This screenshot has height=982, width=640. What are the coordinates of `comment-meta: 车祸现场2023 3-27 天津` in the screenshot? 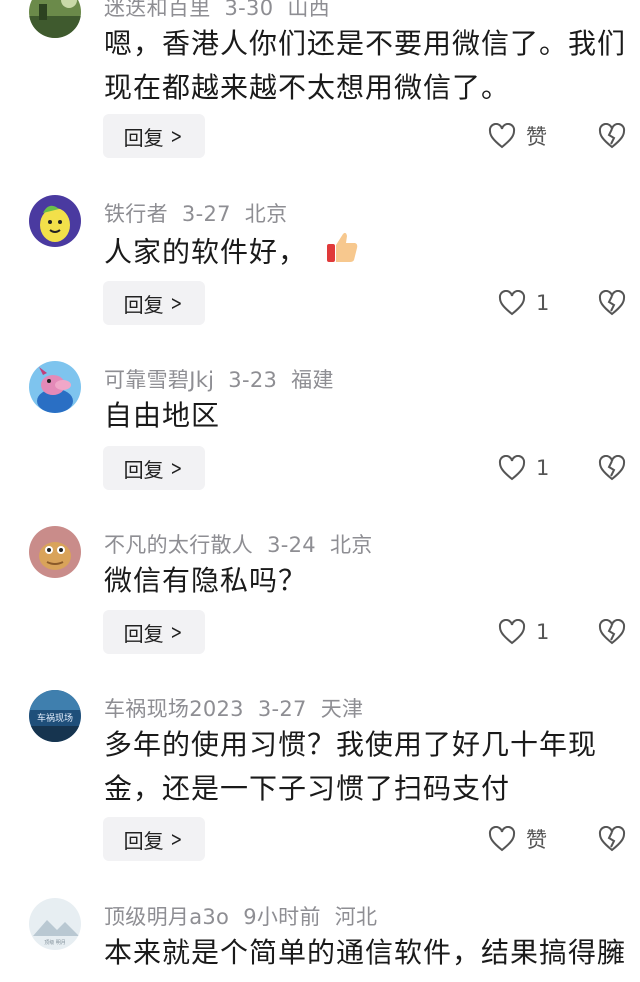 It's located at (233, 708).